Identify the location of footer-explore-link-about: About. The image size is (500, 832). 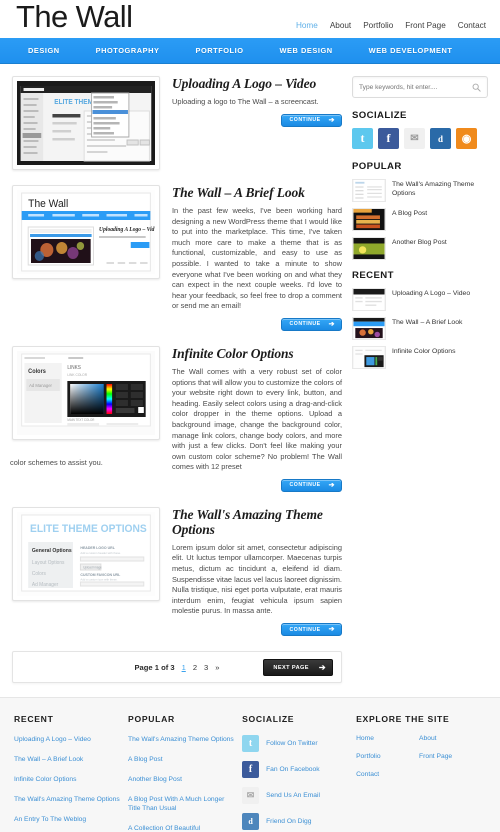
(448, 738).